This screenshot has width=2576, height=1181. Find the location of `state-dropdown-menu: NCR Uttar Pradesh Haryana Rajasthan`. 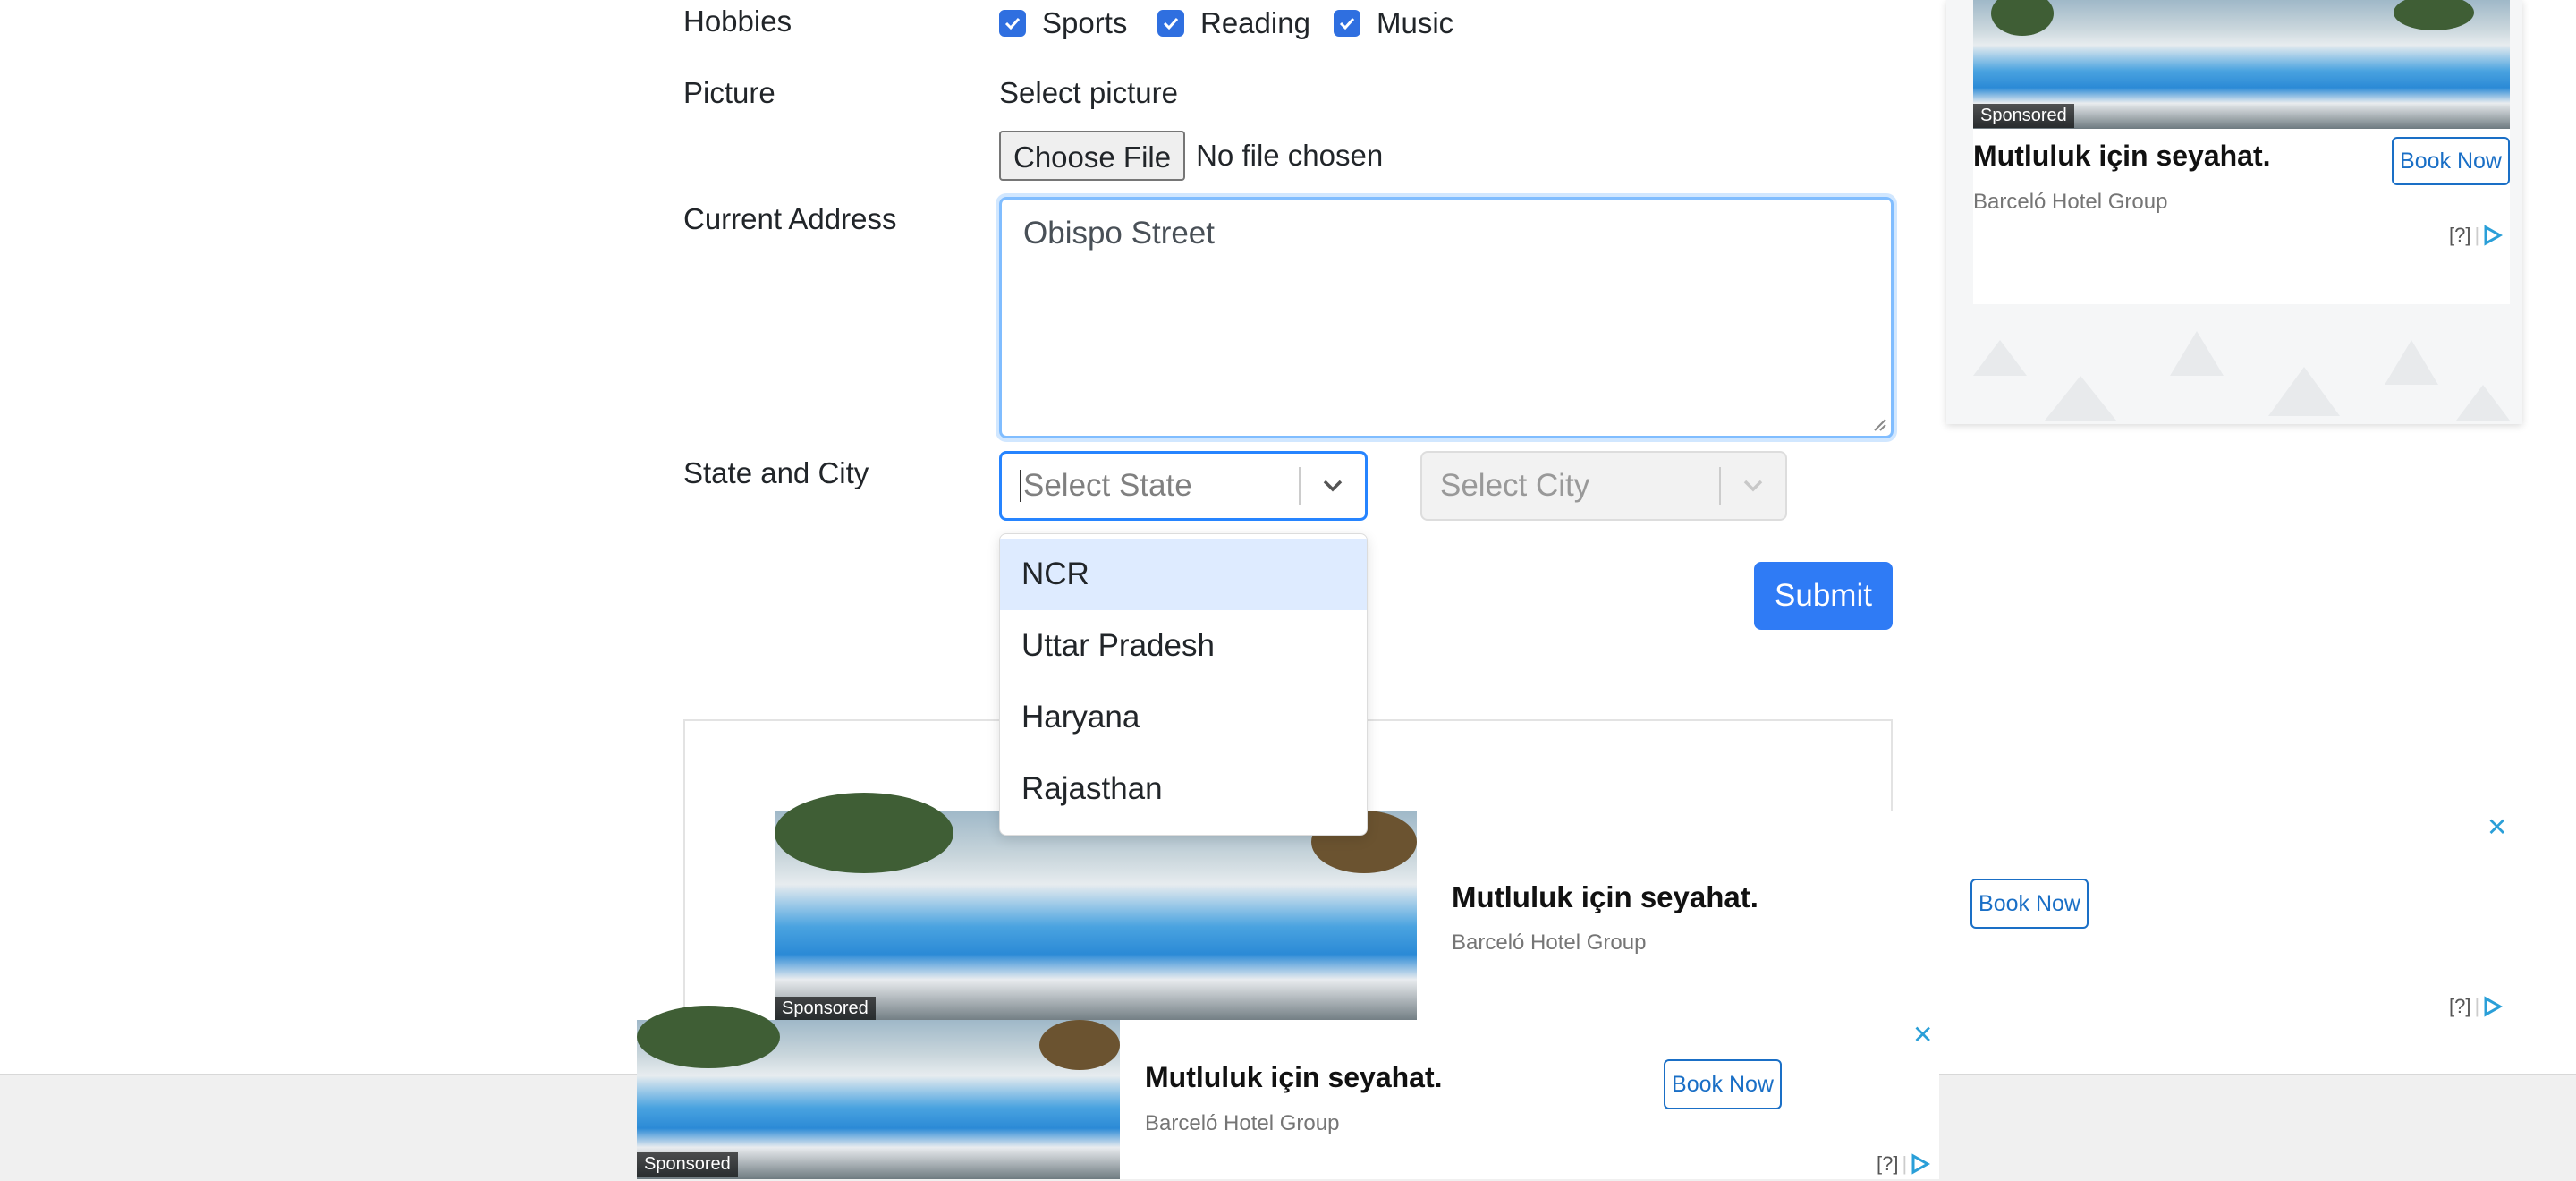

state-dropdown-menu: NCR Uttar Pradesh Haryana Rajasthan is located at coordinates (1183, 684).